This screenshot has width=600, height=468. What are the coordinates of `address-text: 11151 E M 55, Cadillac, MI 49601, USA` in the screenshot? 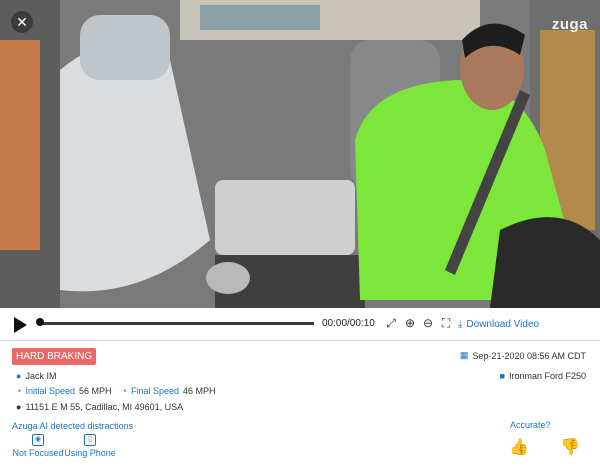 It's located at (104, 407).